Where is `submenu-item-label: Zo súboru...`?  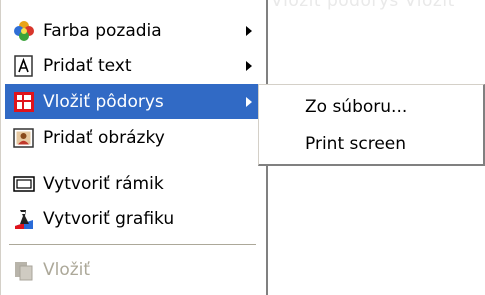
submenu-item-label: Zo súboru... is located at coordinates (356, 107).